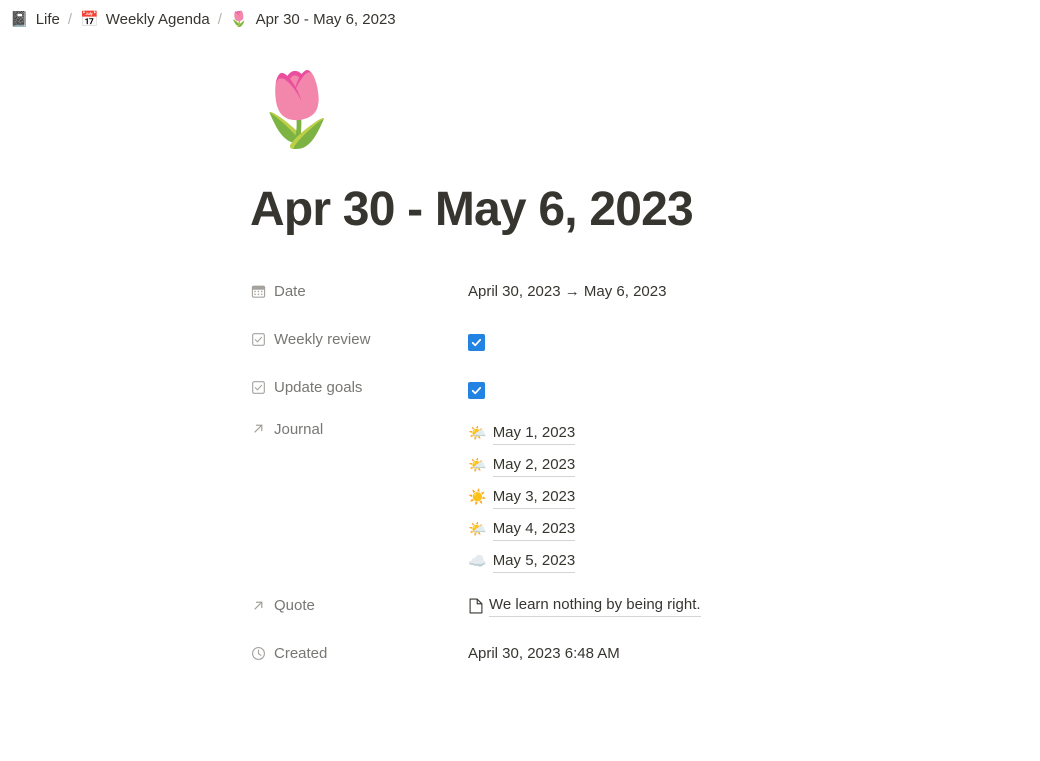  What do you see at coordinates (734, 562) in the screenshot?
I see `list-item: ☁️ May 5, 2023` at bounding box center [734, 562].